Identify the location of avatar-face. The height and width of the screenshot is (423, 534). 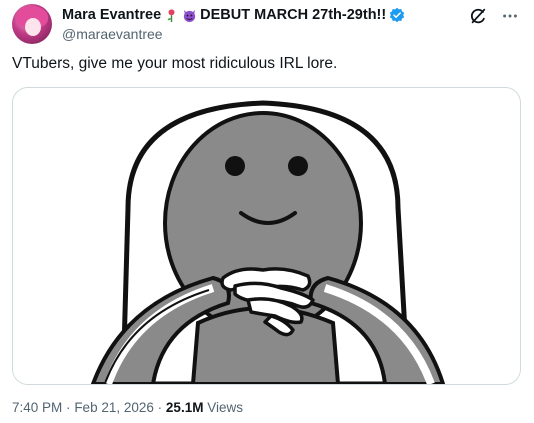
(33, 27).